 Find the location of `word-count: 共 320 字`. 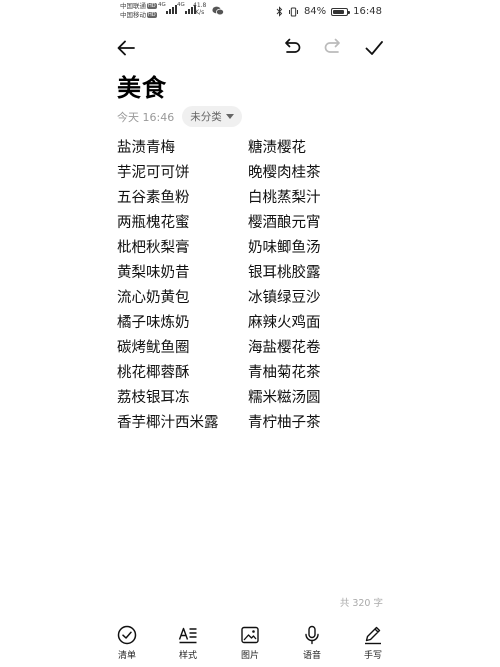

word-count: 共 320 字 is located at coordinates (361, 603).